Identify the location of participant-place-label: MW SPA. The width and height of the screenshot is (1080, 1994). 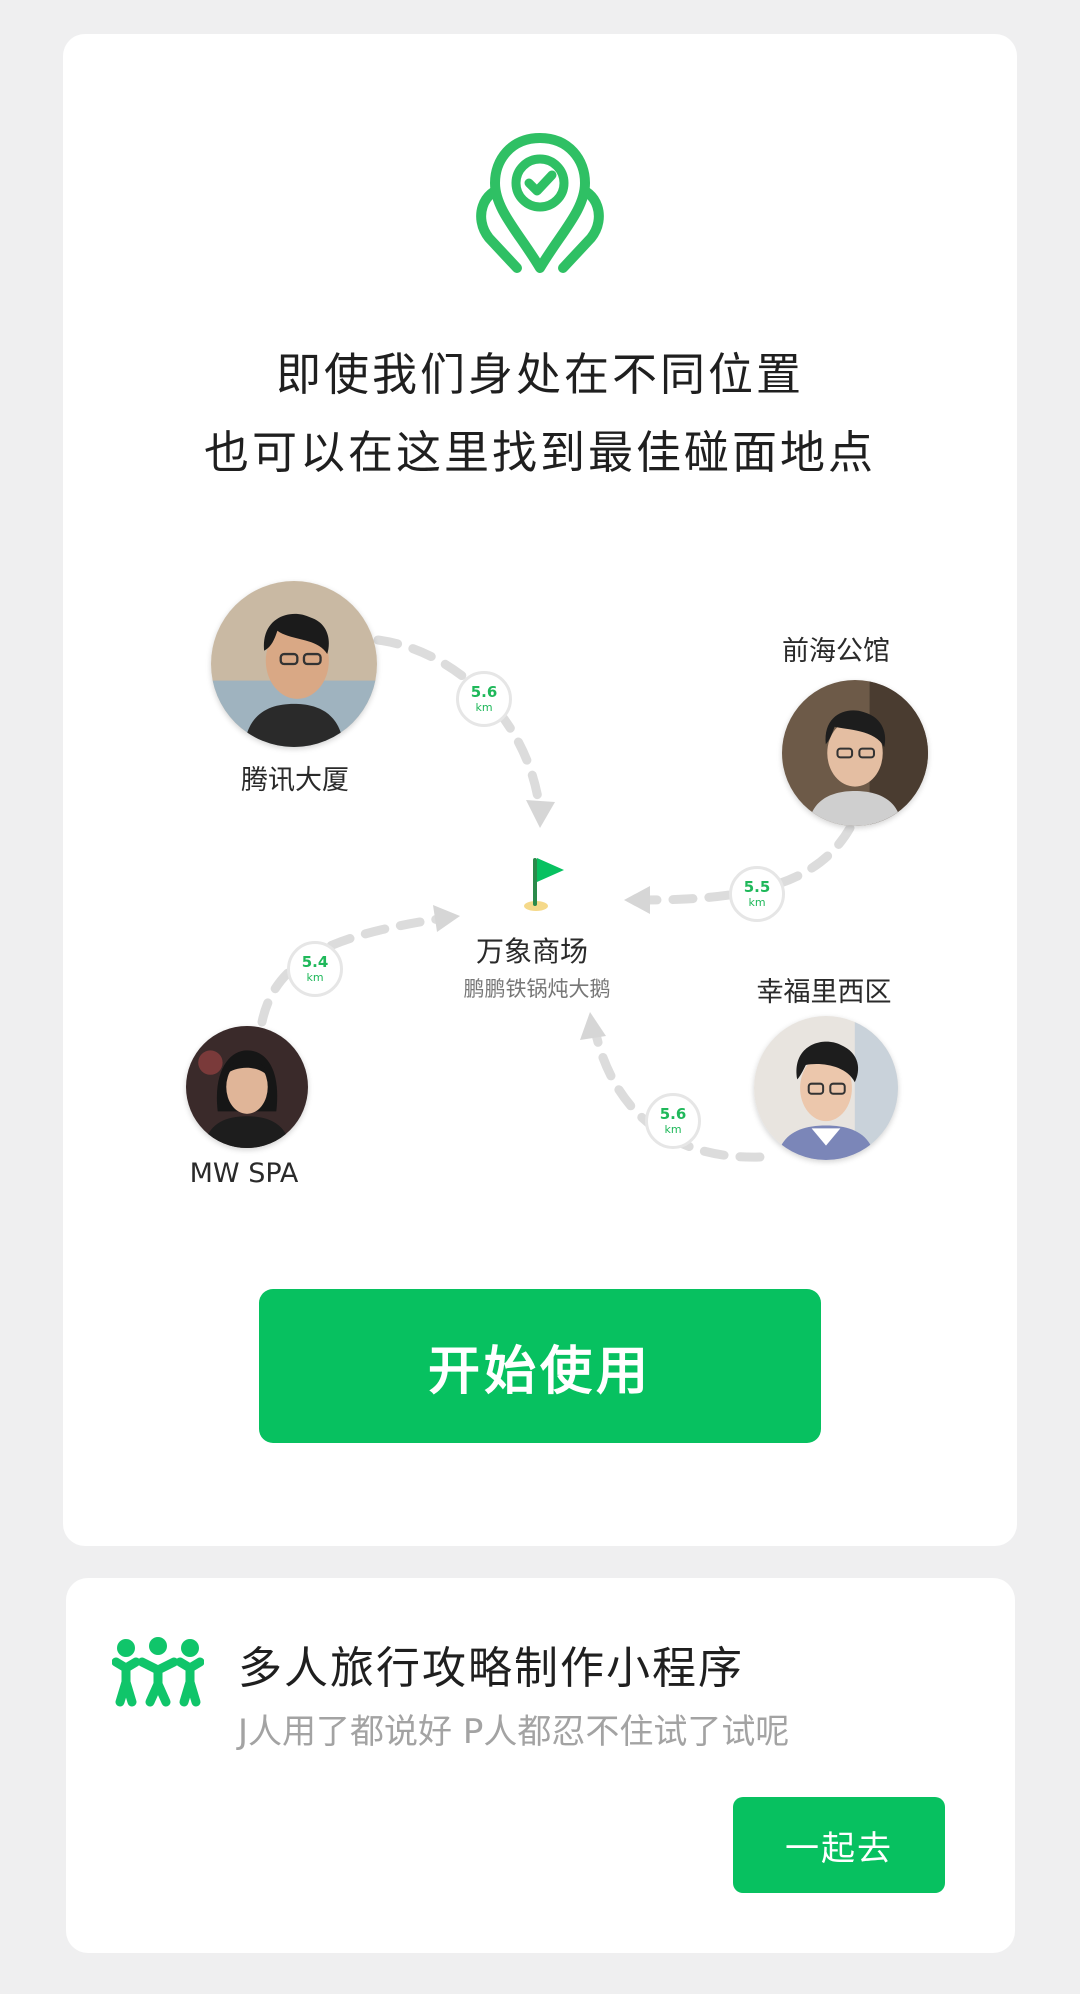
(244, 1173).